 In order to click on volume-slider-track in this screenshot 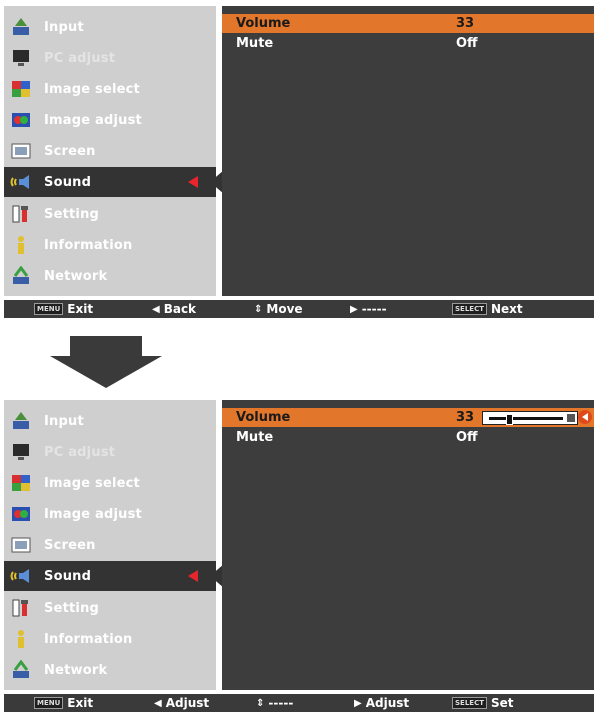, I will do `click(526, 418)`.